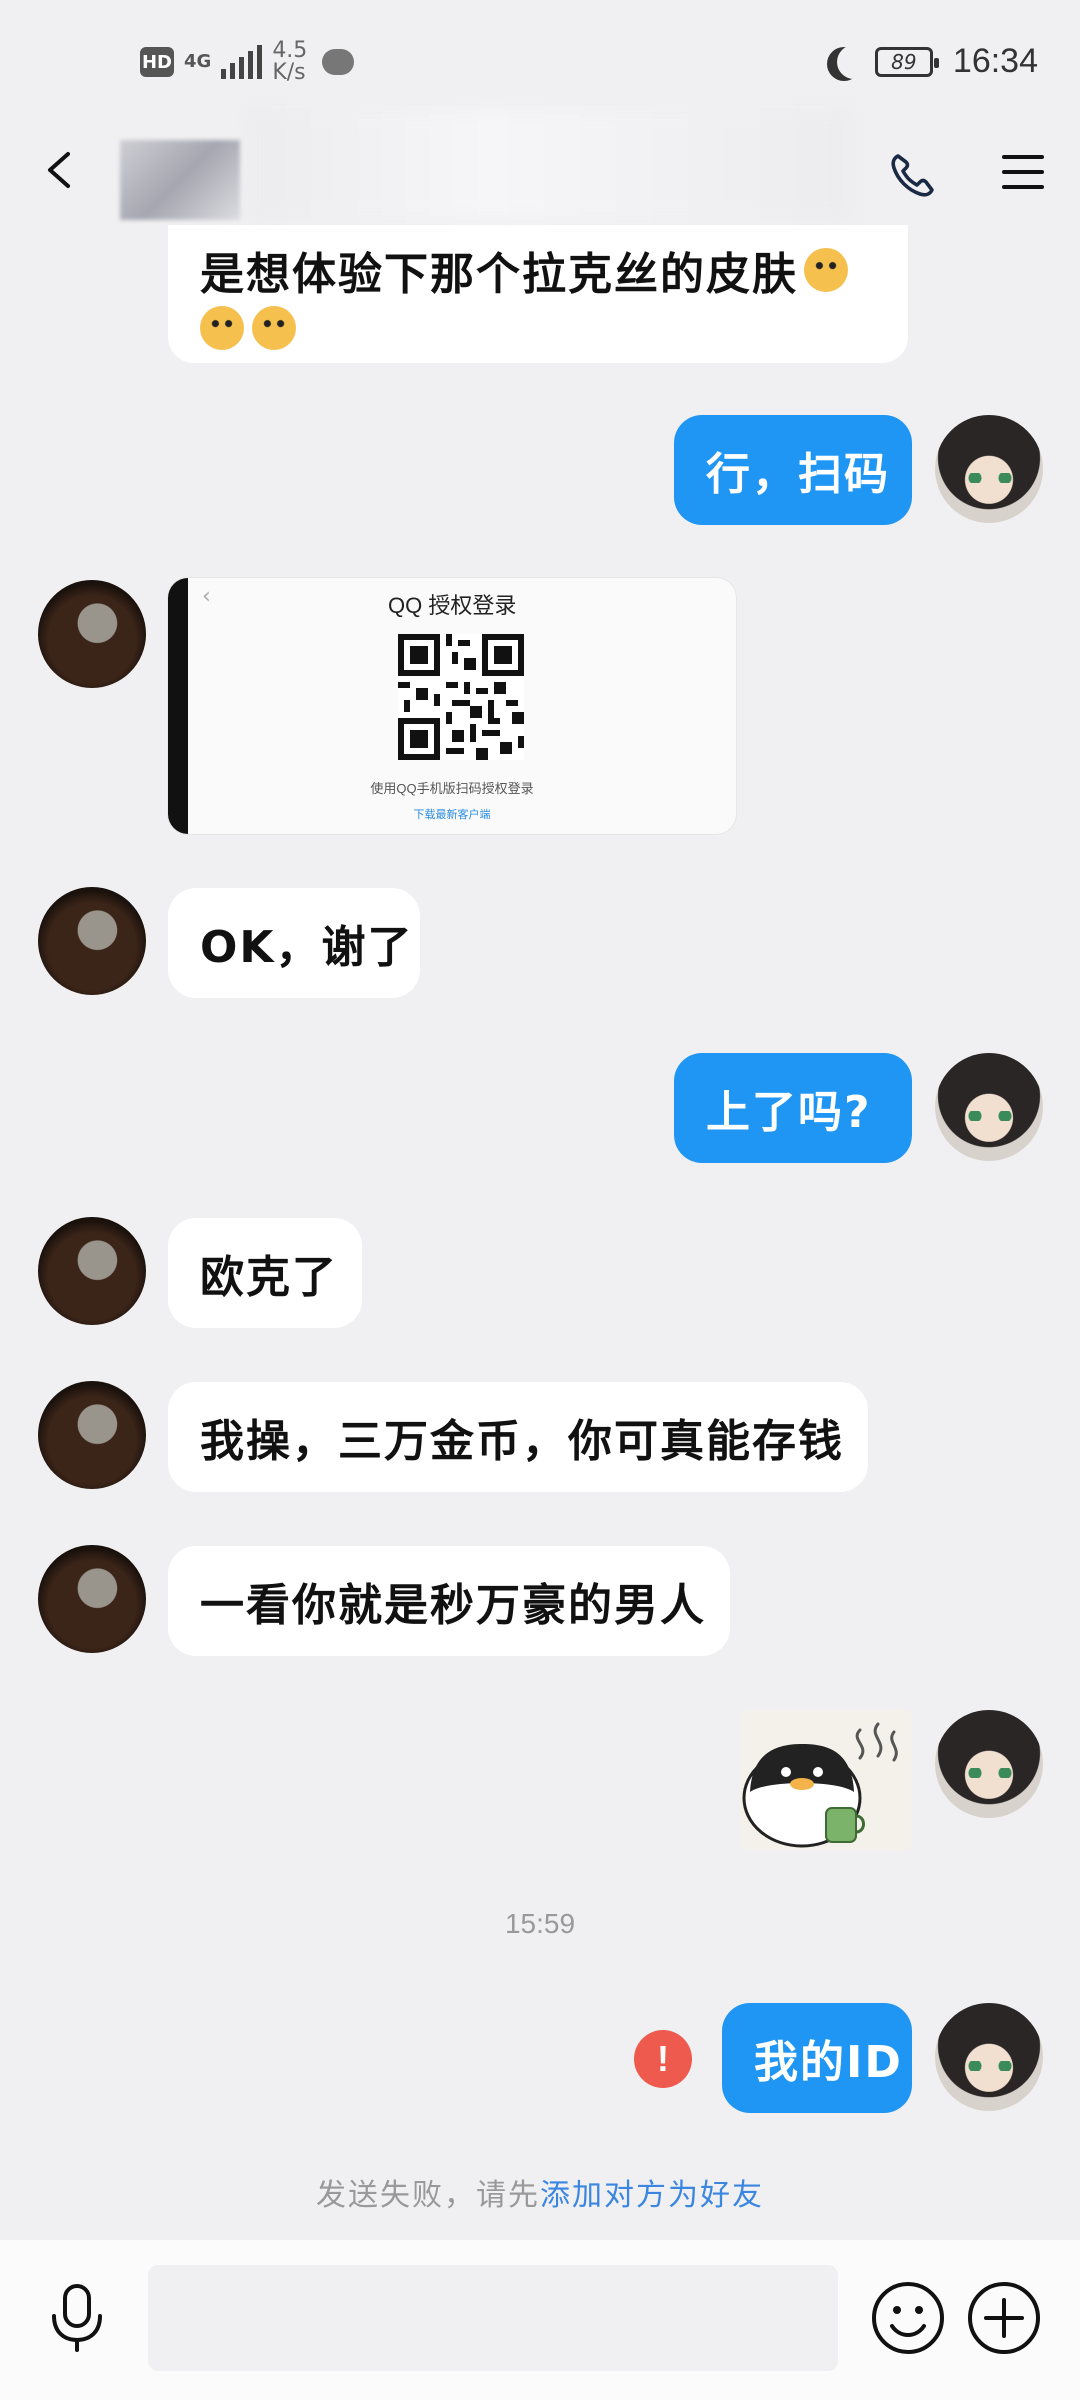 The width and height of the screenshot is (1080, 2400). I want to click on message-text: OK，谢了, so click(307, 947).